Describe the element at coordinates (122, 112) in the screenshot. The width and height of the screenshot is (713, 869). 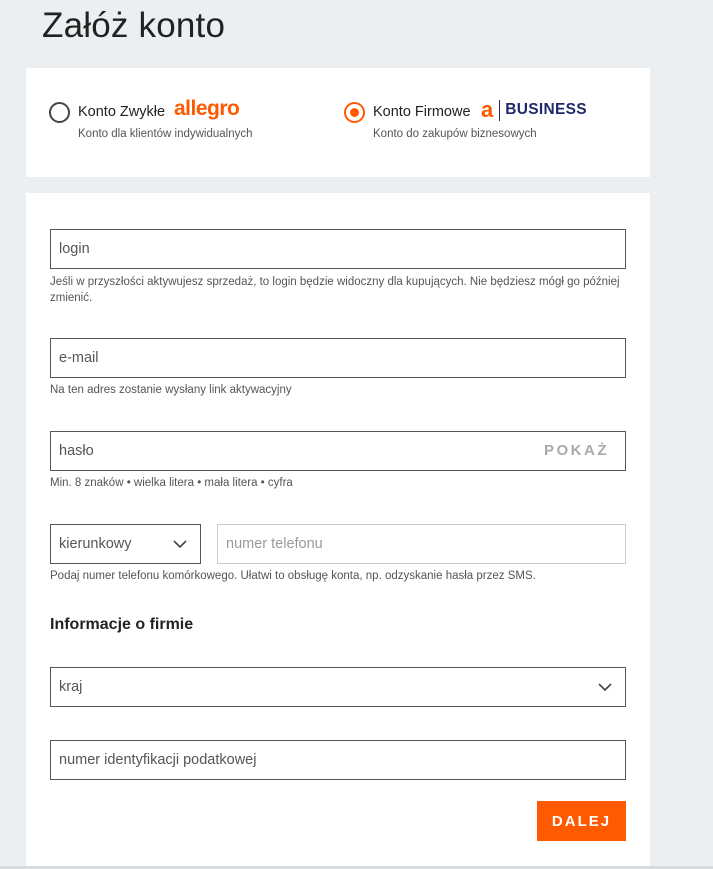
I see `account-normal-label: Konto Zwykłe` at that location.